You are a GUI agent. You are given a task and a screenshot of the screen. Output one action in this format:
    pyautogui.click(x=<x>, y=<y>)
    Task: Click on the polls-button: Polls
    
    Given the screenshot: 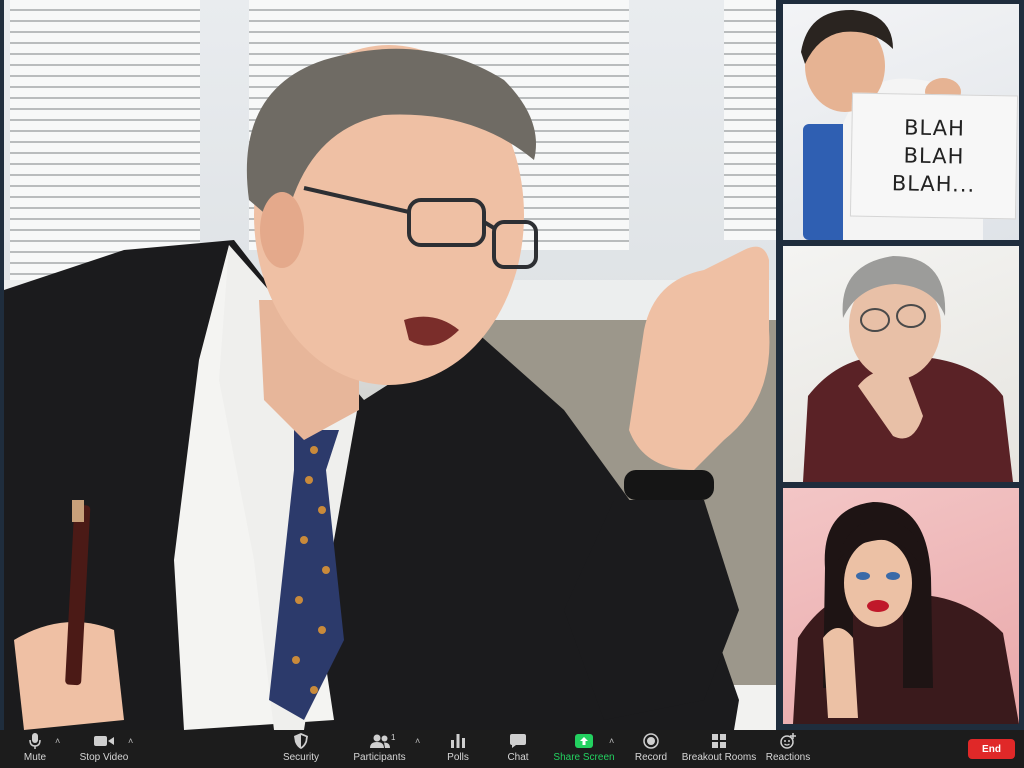 What is the action you would take?
    pyautogui.click(x=458, y=749)
    